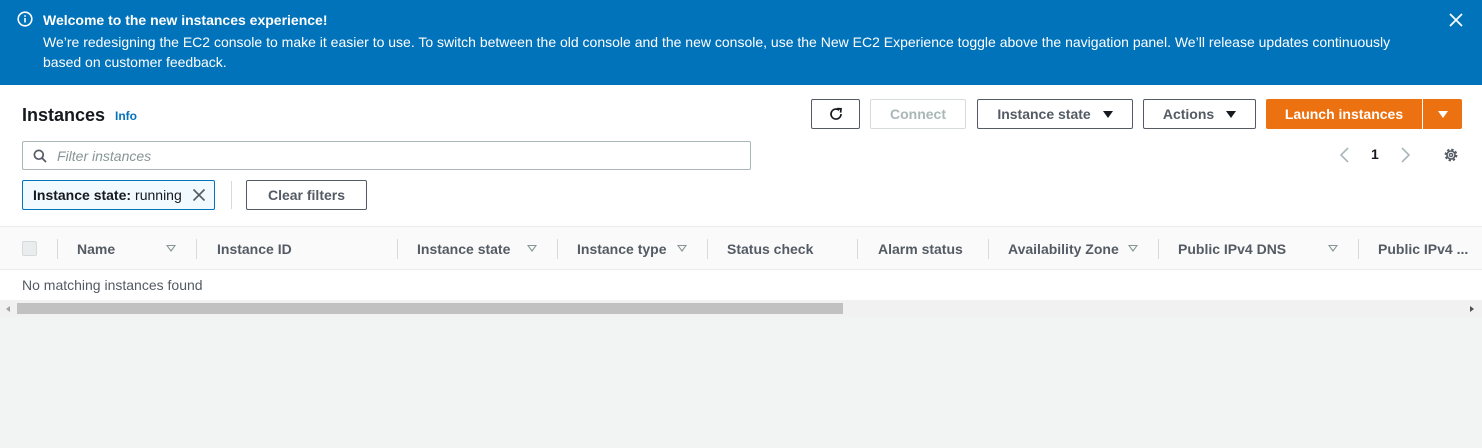  What do you see at coordinates (25, 19) in the screenshot?
I see `info-icon` at bounding box center [25, 19].